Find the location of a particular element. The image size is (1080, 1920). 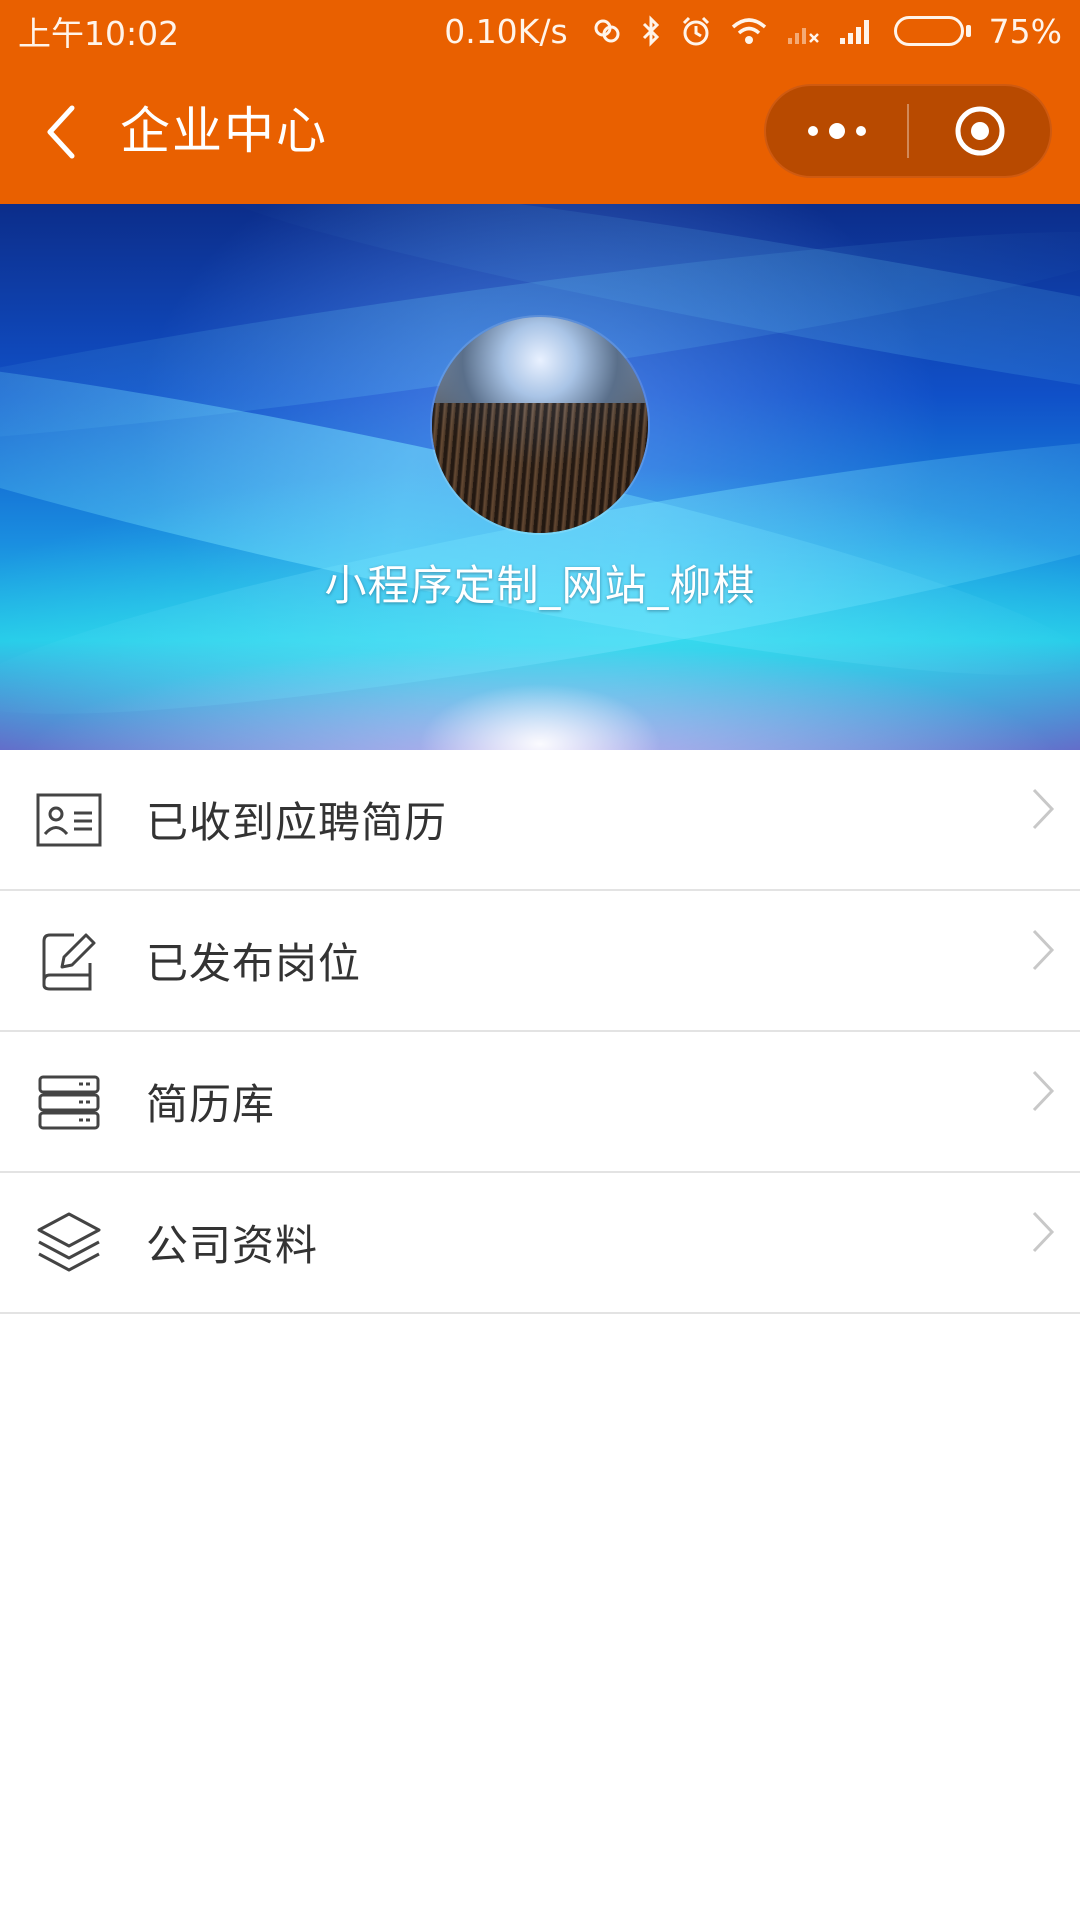

back-button is located at coordinates (62, 132).